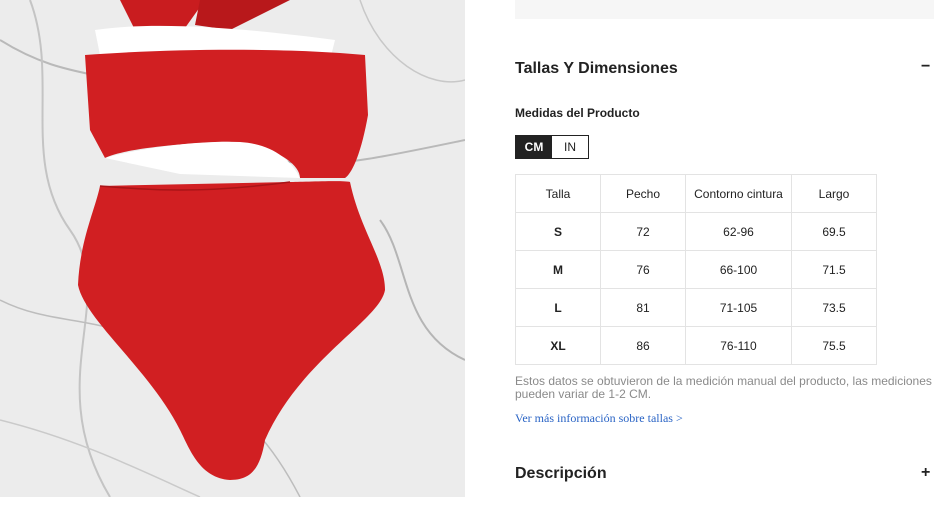 This screenshot has height=509, width=946. What do you see at coordinates (643, 307) in the screenshot?
I see `chest-cell: 81` at bounding box center [643, 307].